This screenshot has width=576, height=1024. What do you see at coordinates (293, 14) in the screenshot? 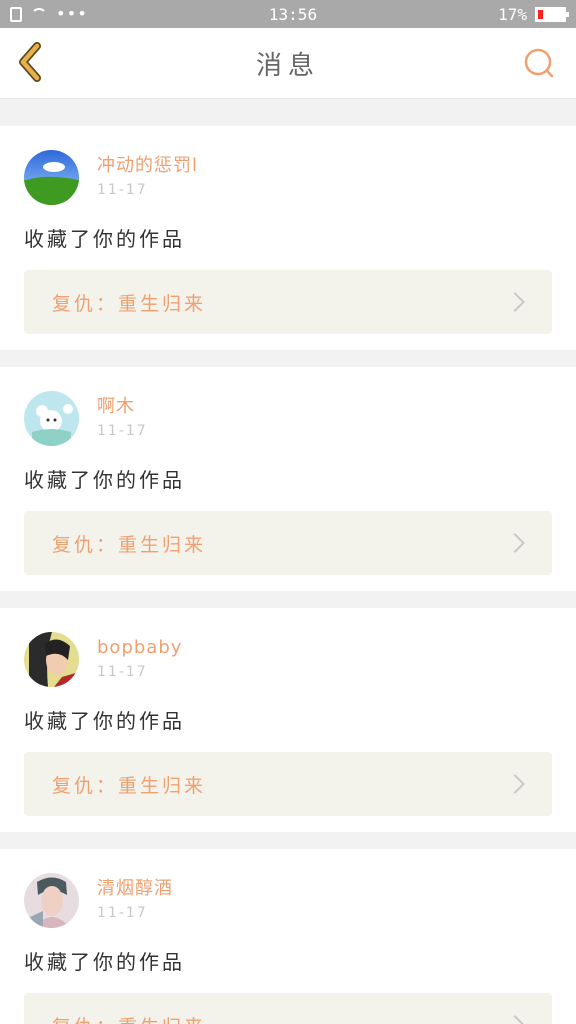
I see `status-time: 13:56` at bounding box center [293, 14].